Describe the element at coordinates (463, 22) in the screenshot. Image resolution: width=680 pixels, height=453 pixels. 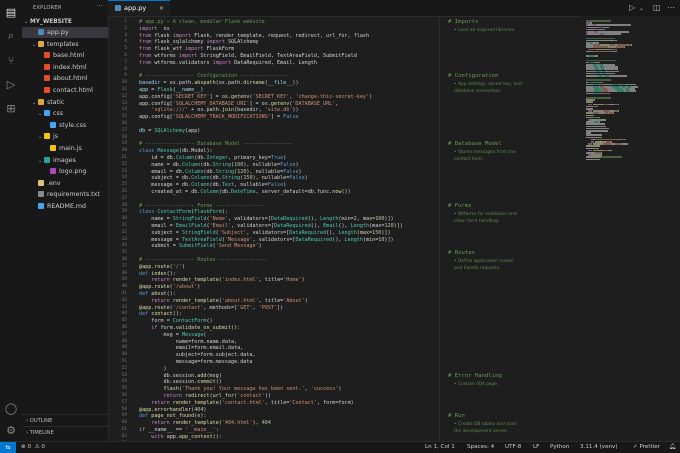
I see `annotation-heading: # Imports` at that location.